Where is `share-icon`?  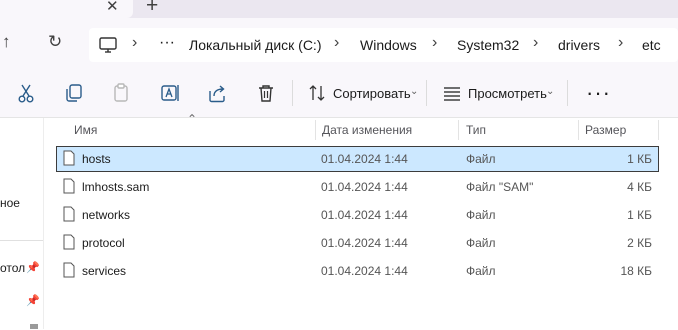
share-icon is located at coordinates (217, 93).